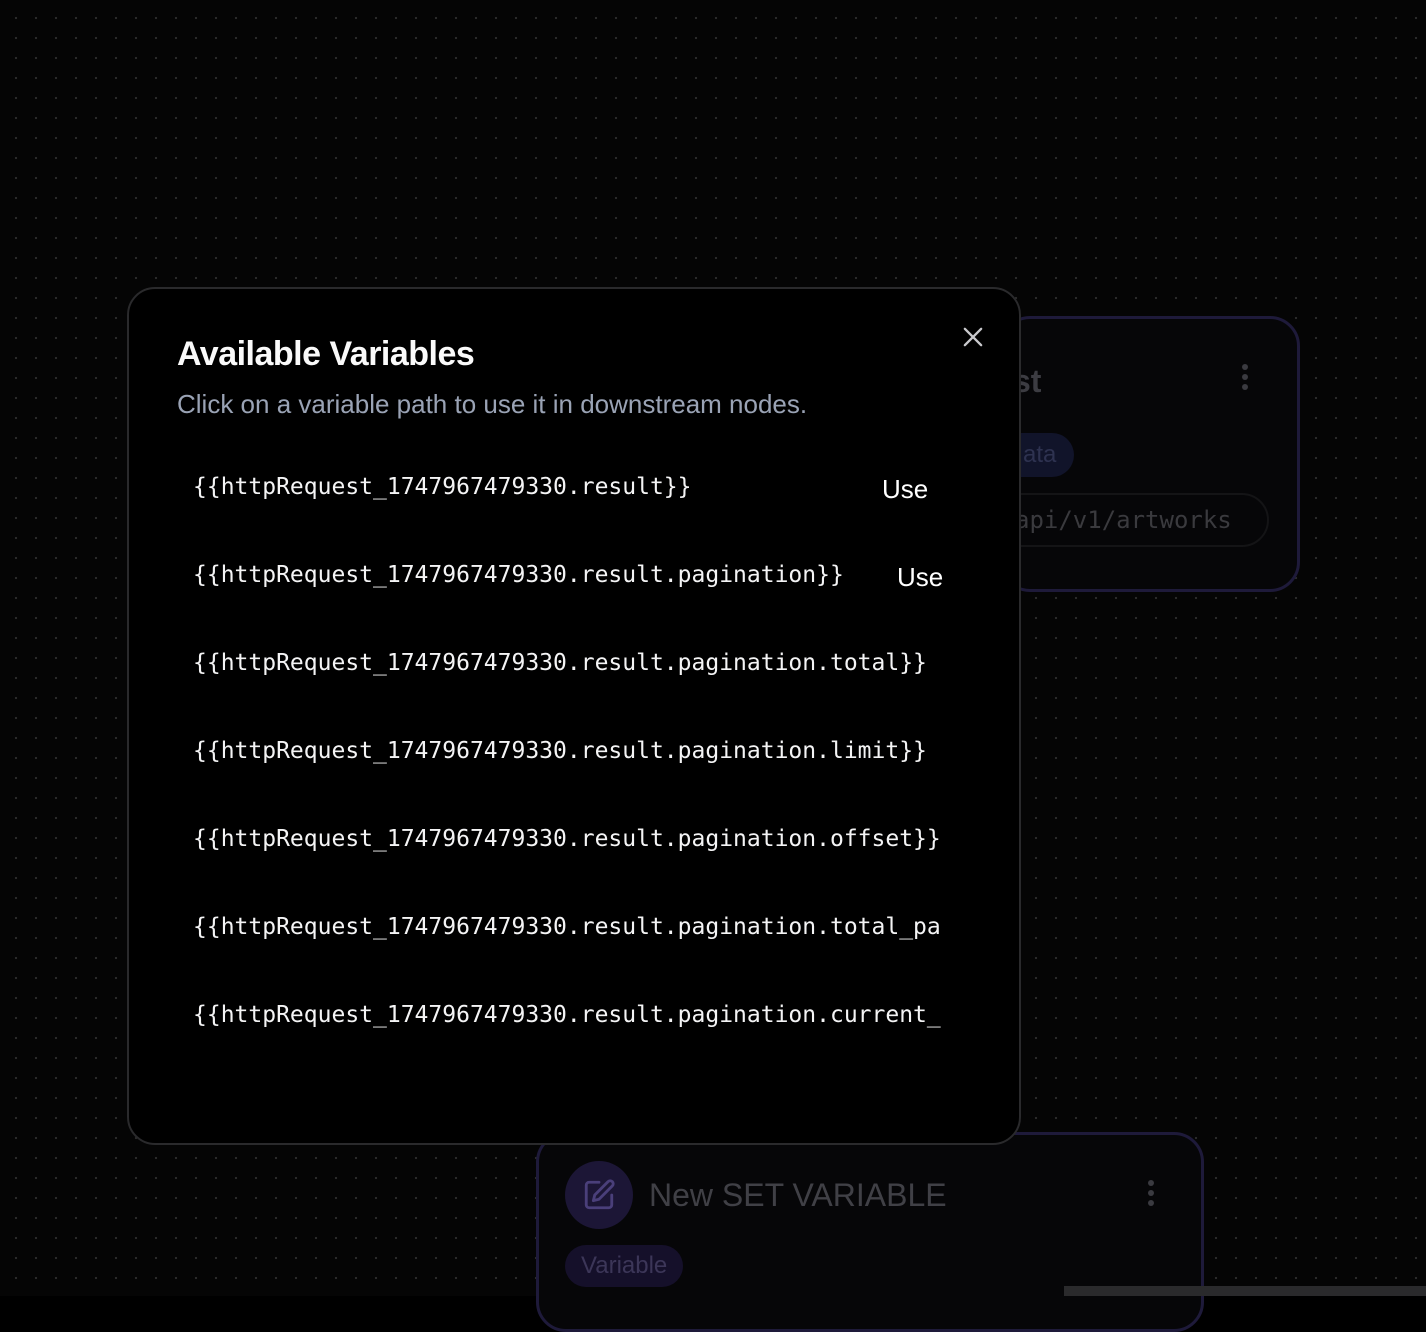 This screenshot has height=1332, width=1426. Describe the element at coordinates (442, 487) in the screenshot. I see `variable-path: {{httpRequest_1747967479330.result}}` at that location.